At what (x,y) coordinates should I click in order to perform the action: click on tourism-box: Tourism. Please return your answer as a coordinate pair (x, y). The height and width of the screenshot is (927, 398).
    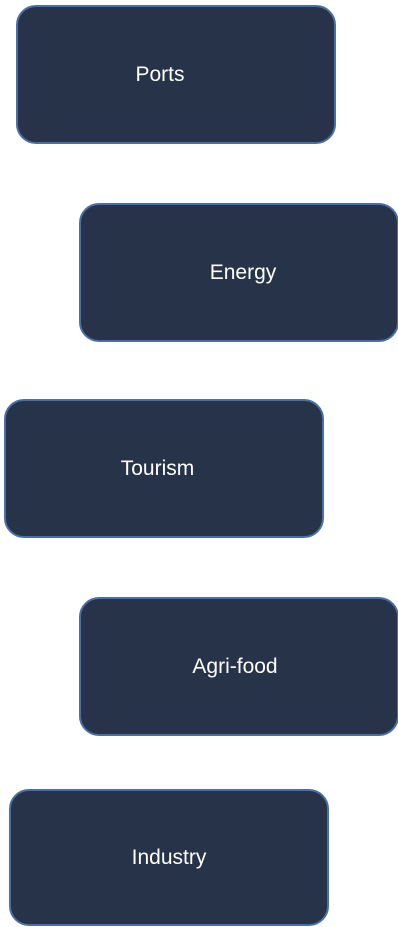
    Looking at the image, I should click on (164, 468).